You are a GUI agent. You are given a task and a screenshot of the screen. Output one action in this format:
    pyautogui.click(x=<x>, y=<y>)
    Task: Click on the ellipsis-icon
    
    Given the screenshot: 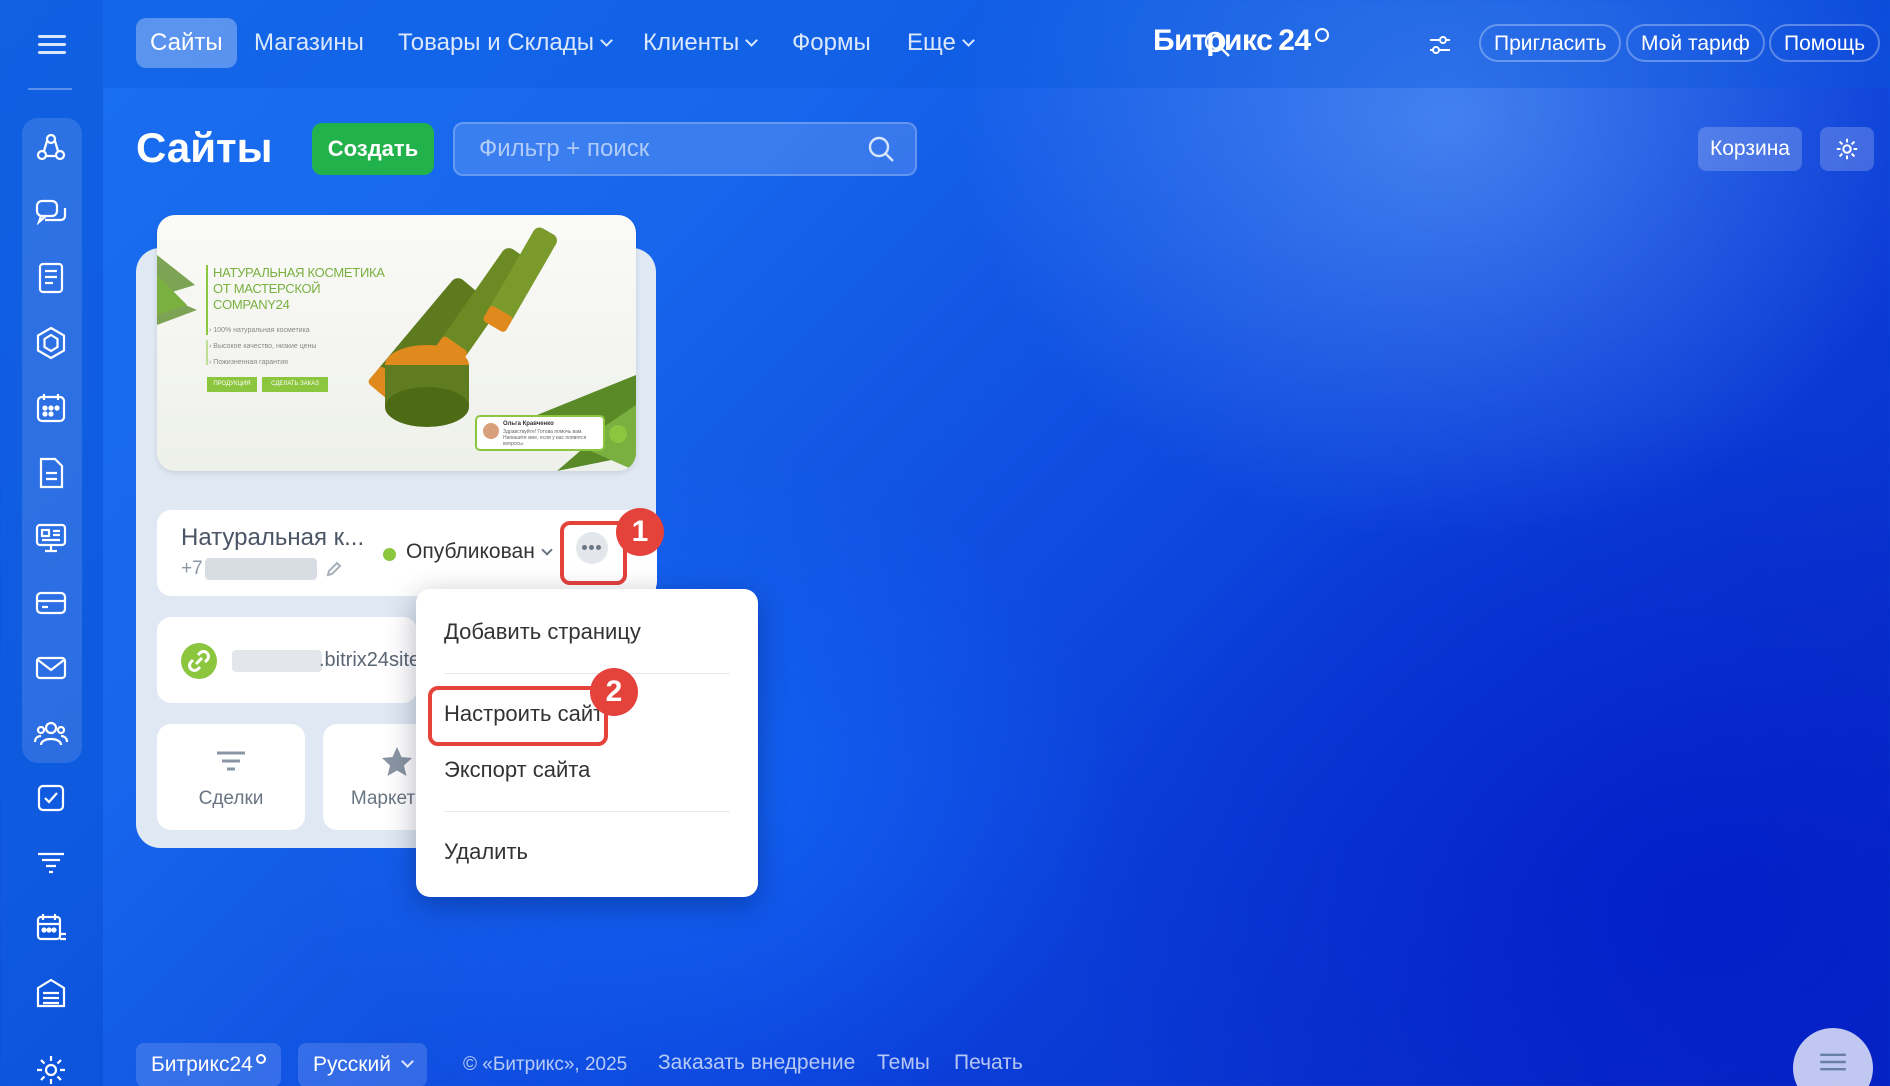 What is the action you would take?
    pyautogui.click(x=592, y=547)
    